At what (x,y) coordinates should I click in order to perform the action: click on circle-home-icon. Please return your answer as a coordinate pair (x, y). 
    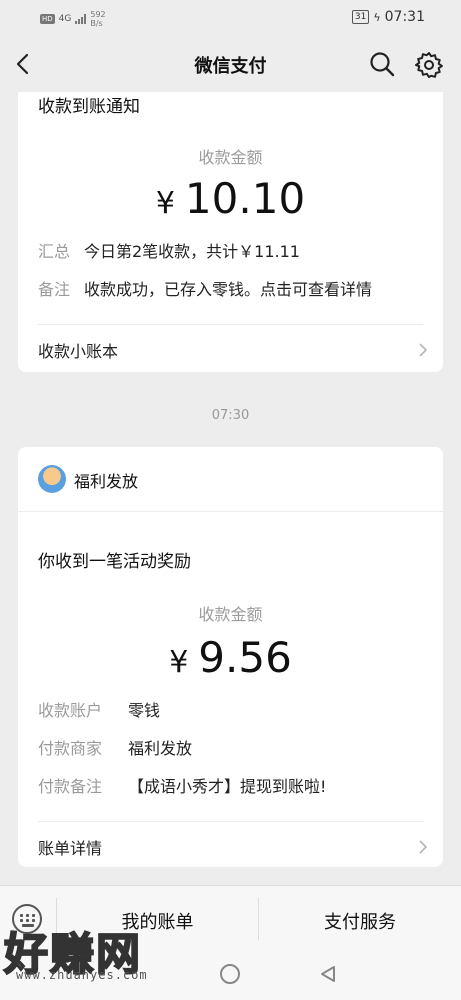
    Looking at the image, I should click on (230, 974).